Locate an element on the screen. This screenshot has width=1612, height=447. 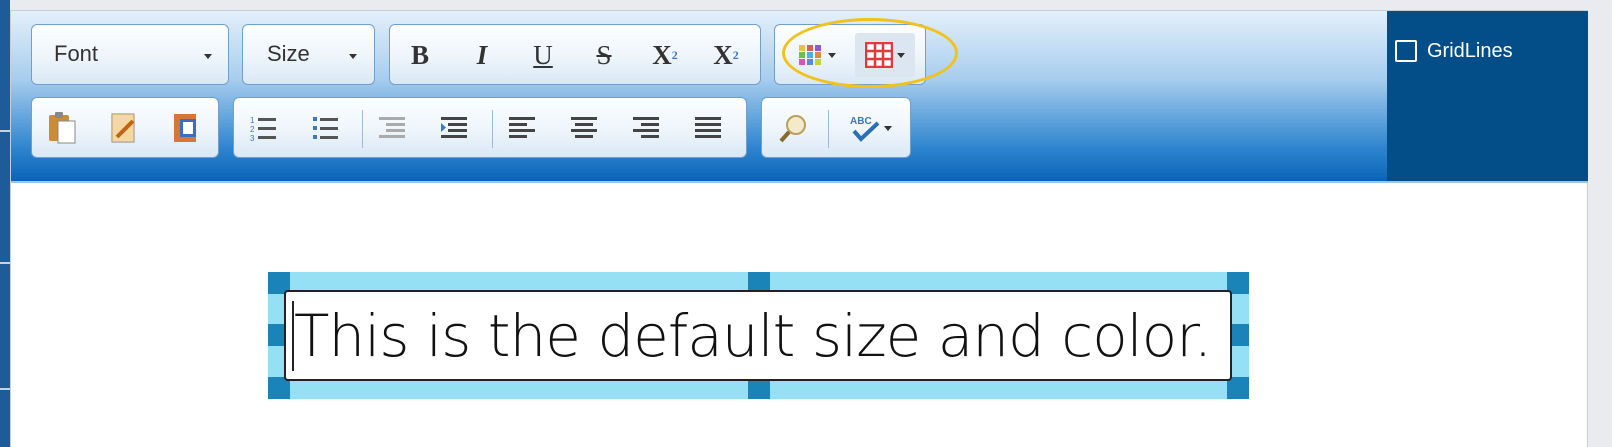
spellcheck-button: ABC is located at coordinates (870, 128).